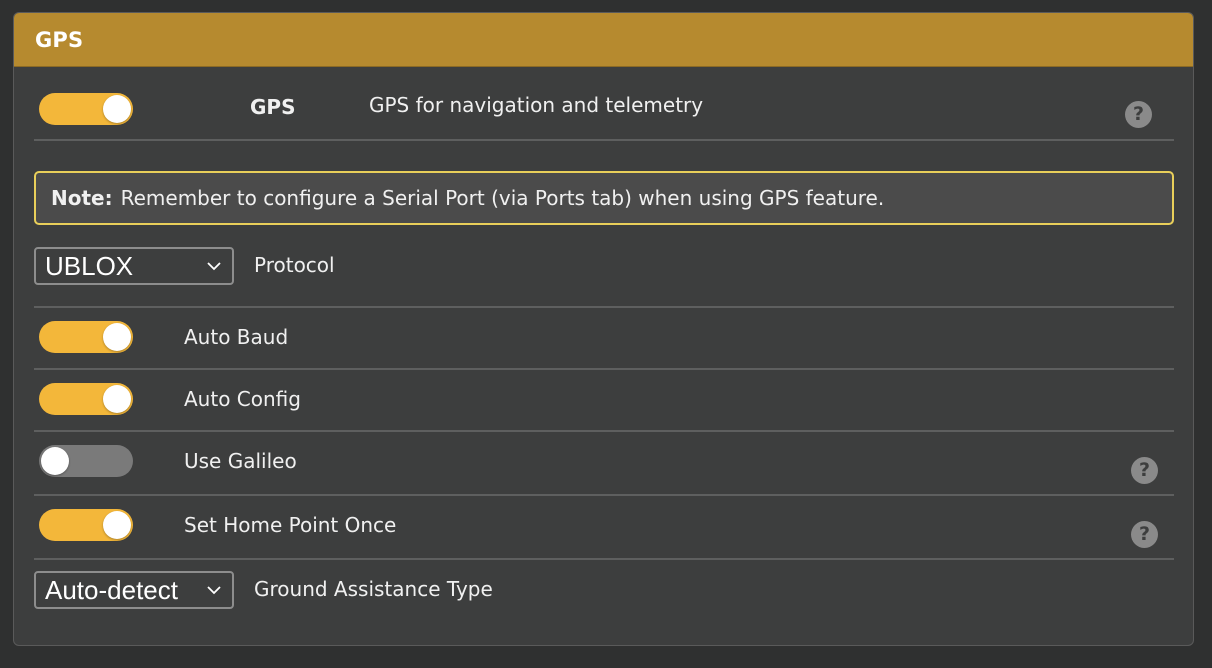 The width and height of the screenshot is (1212, 668). What do you see at coordinates (373, 589) in the screenshot?
I see `ground-assistance-label: Ground Assistance Type` at bounding box center [373, 589].